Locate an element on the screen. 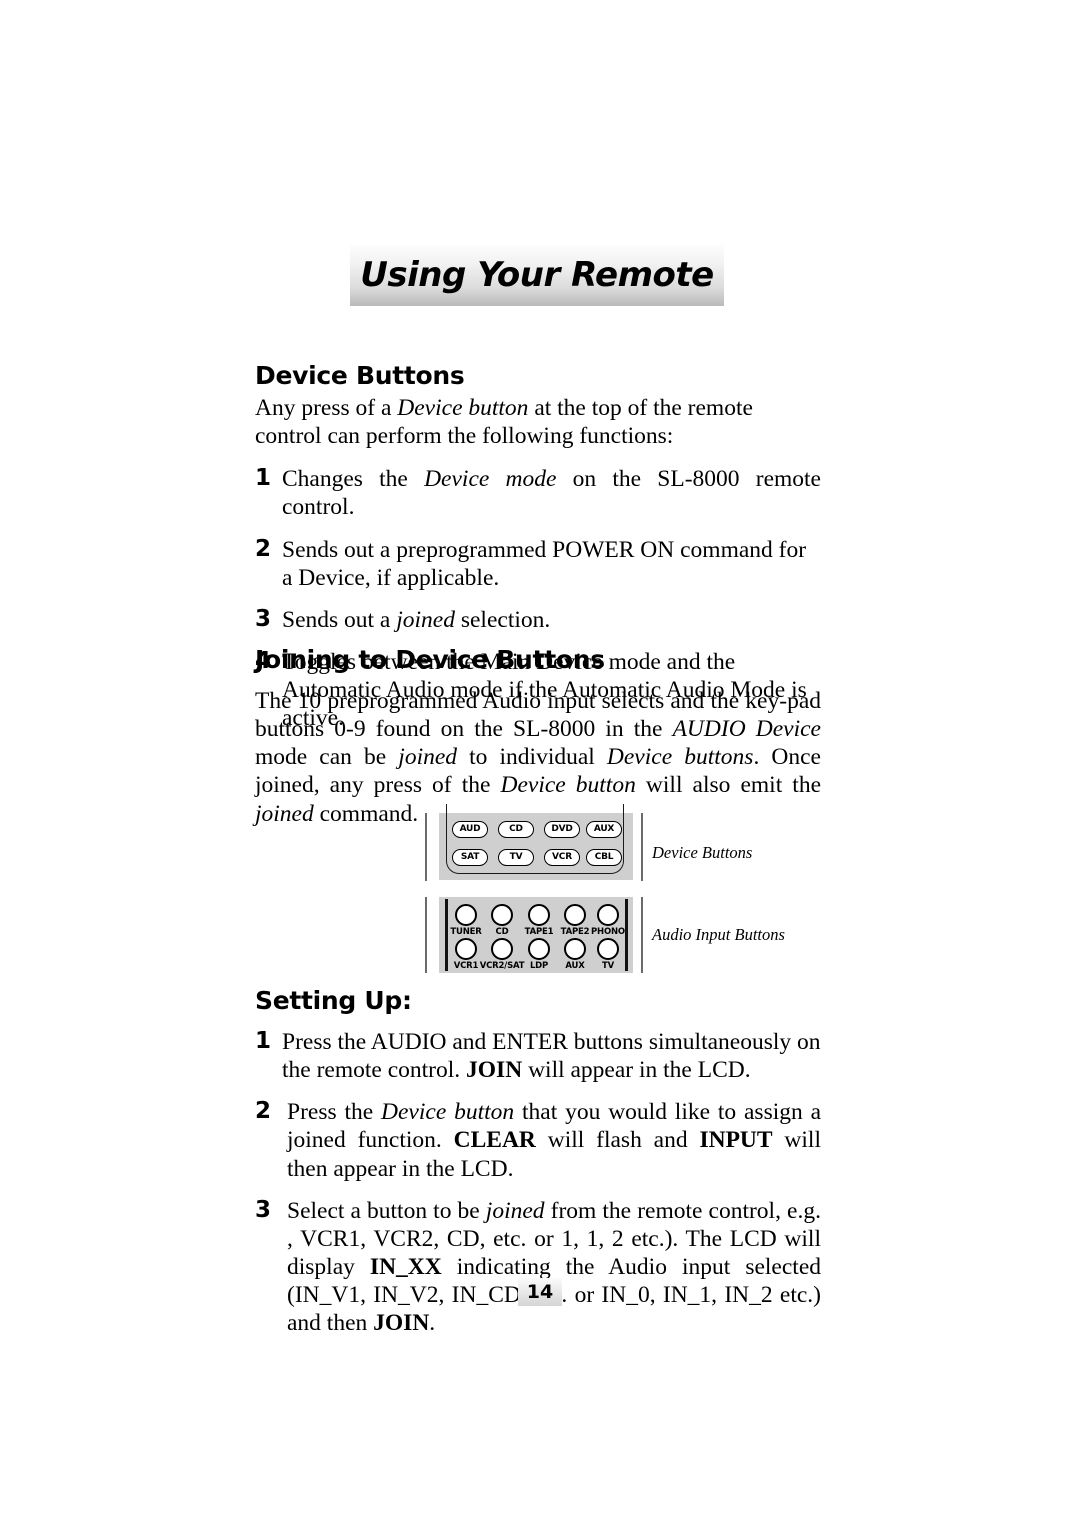 The height and width of the screenshot is (1528, 1080). setup3-text-f: JOIN is located at coordinates (401, 1322).